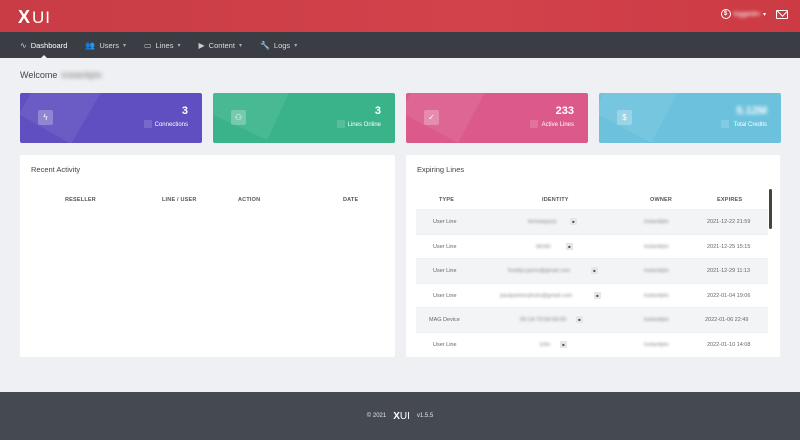  What do you see at coordinates (624, 117) in the screenshot?
I see `dollar-icon: $` at bounding box center [624, 117].